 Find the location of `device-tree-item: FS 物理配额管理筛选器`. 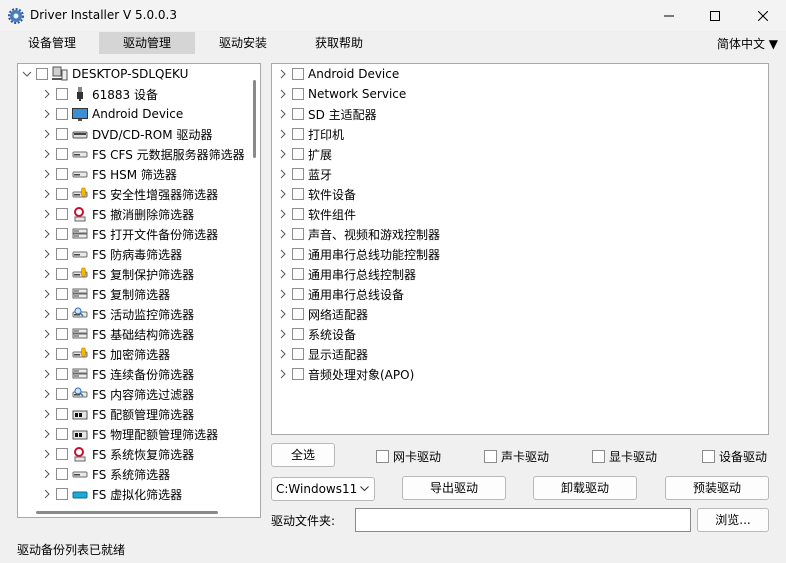

device-tree-item: FS 物理配额管理筛选器 is located at coordinates (130, 434).